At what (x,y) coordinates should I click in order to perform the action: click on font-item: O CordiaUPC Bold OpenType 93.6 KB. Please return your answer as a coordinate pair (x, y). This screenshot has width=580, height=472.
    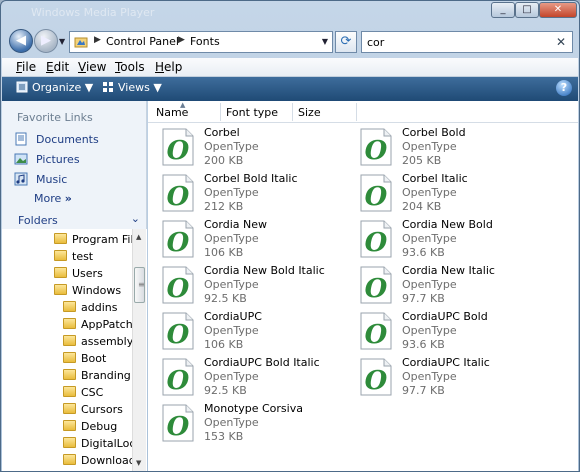
    Looking at the image, I should click on (448, 331).